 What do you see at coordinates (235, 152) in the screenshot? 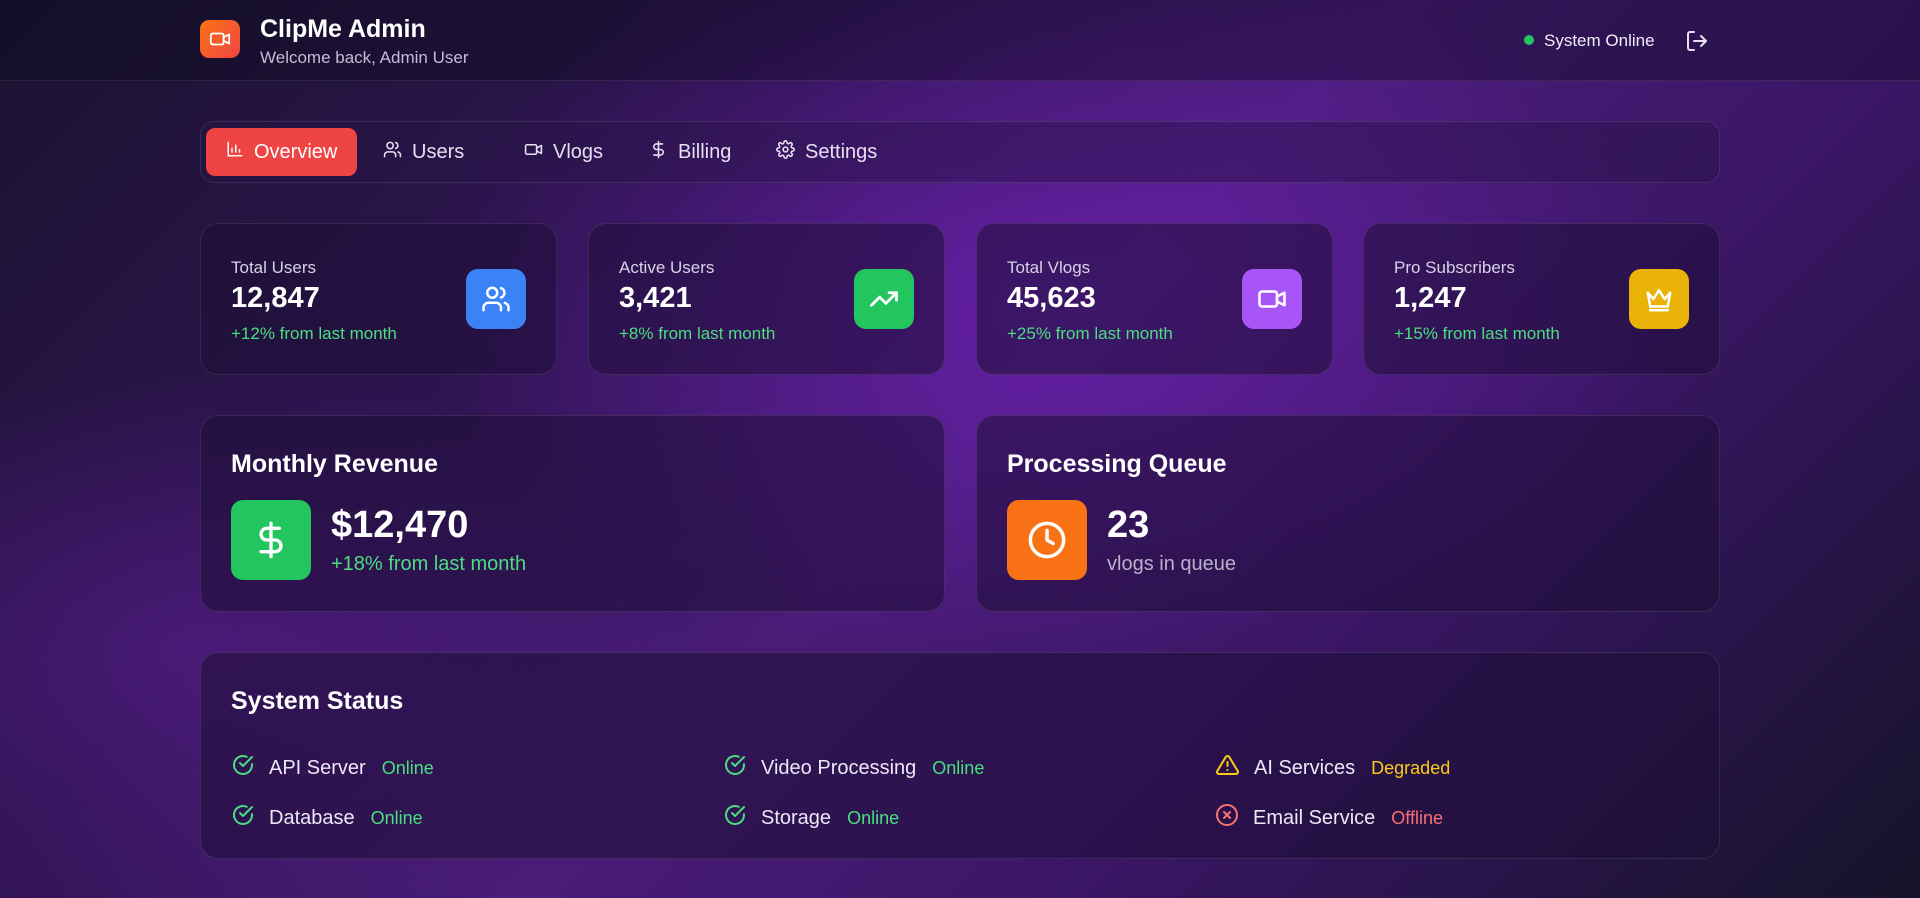
I see `bar-chart-icon` at bounding box center [235, 152].